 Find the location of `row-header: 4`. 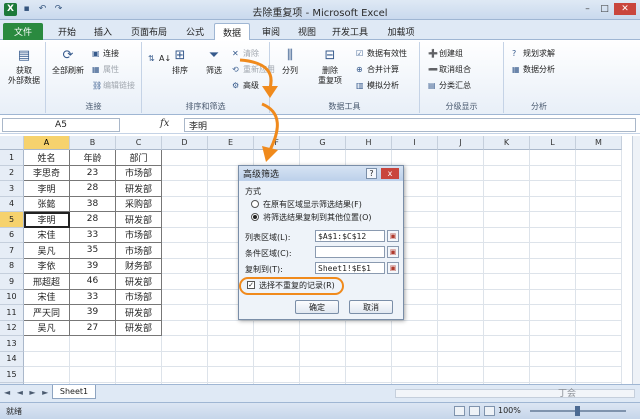

row-header: 4 is located at coordinates (12, 204).